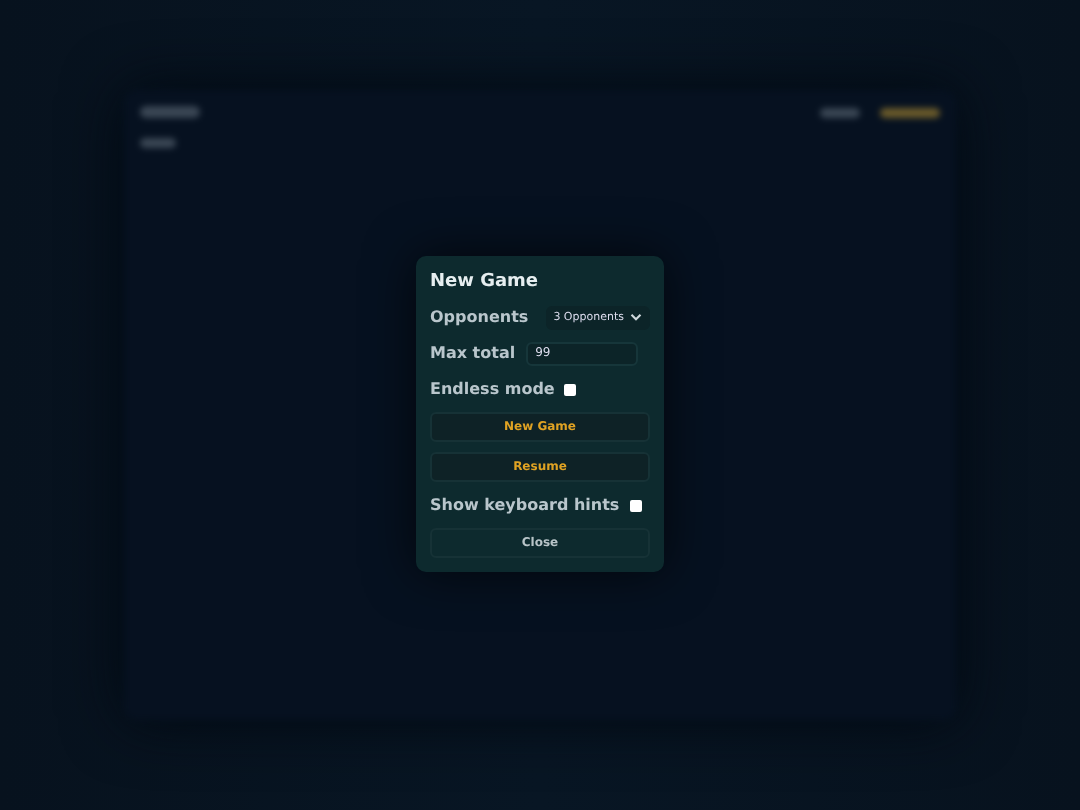  What do you see at coordinates (473, 353) in the screenshot?
I see `field-label: Max total` at bounding box center [473, 353].